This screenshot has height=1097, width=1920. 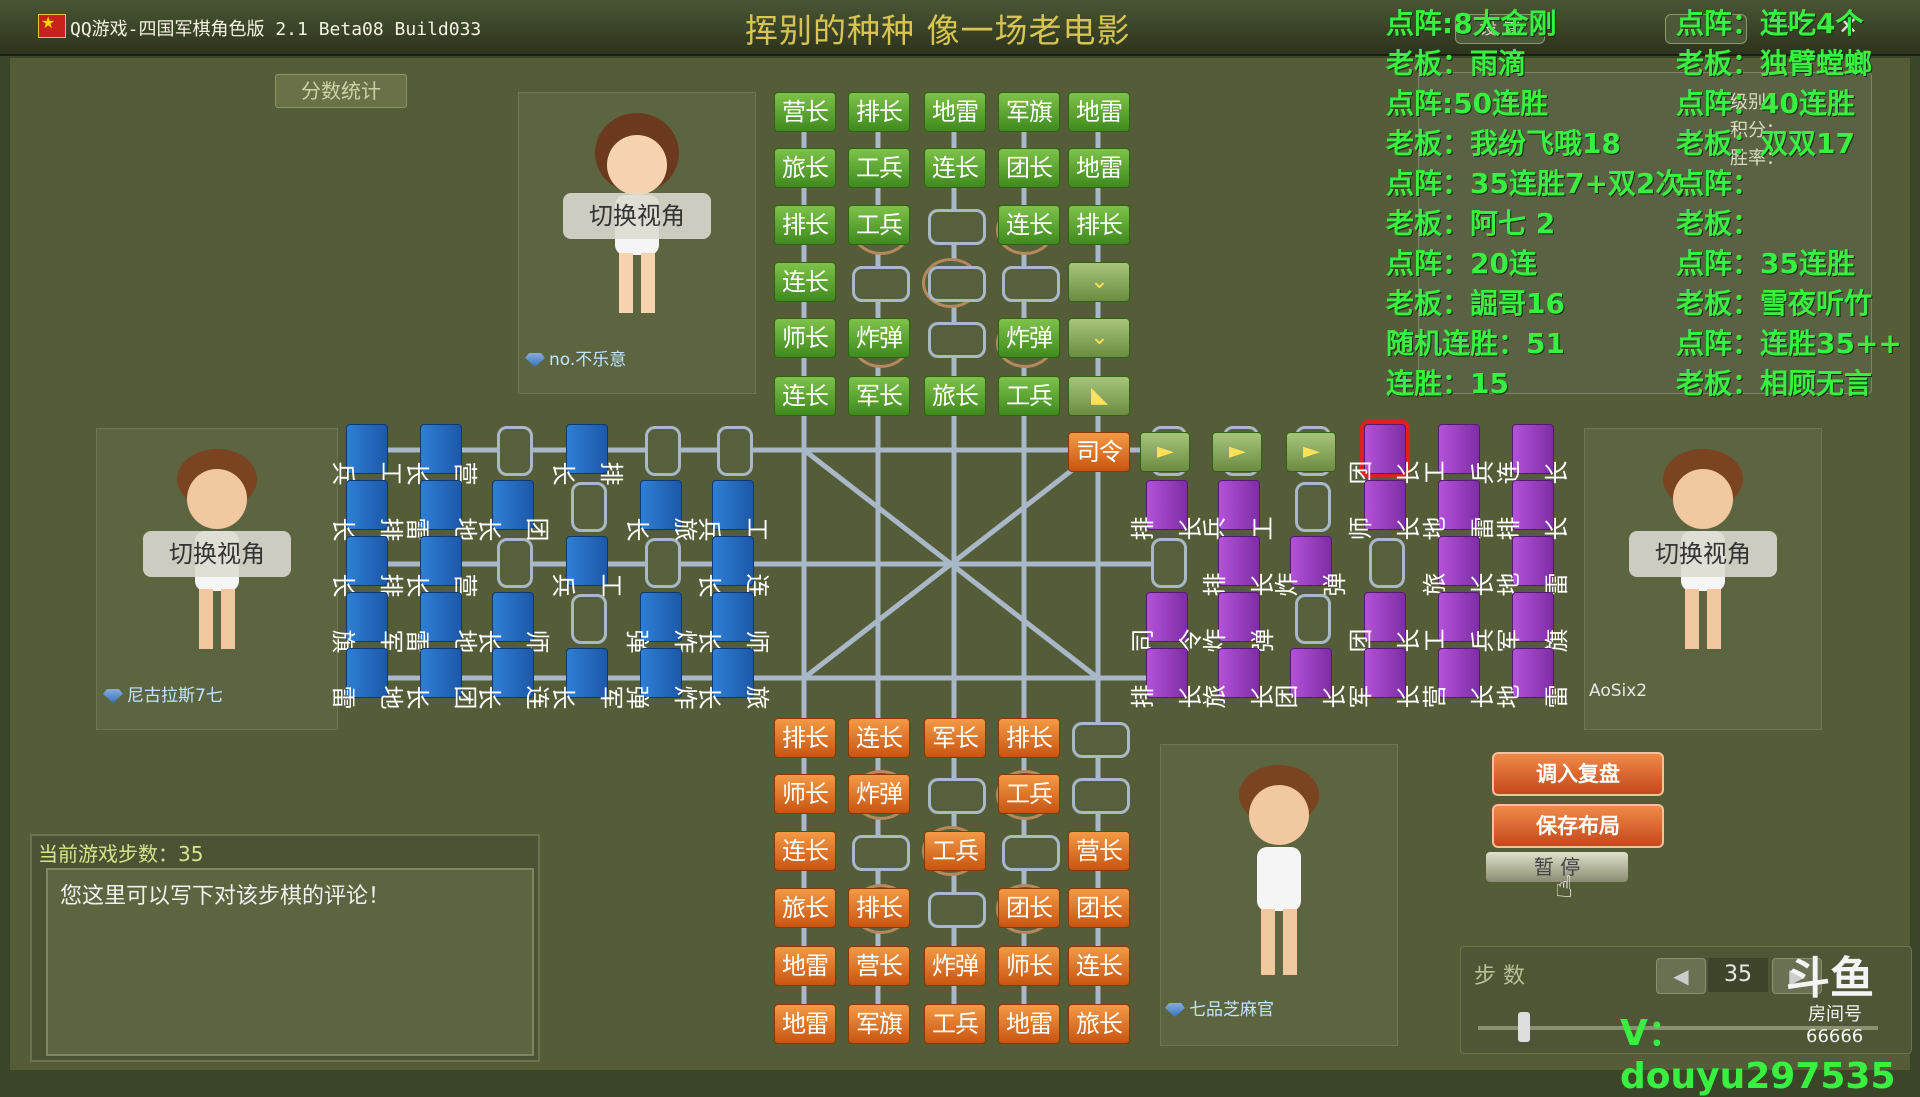 I want to click on piece-right: 营长, so click(x=1459, y=678).